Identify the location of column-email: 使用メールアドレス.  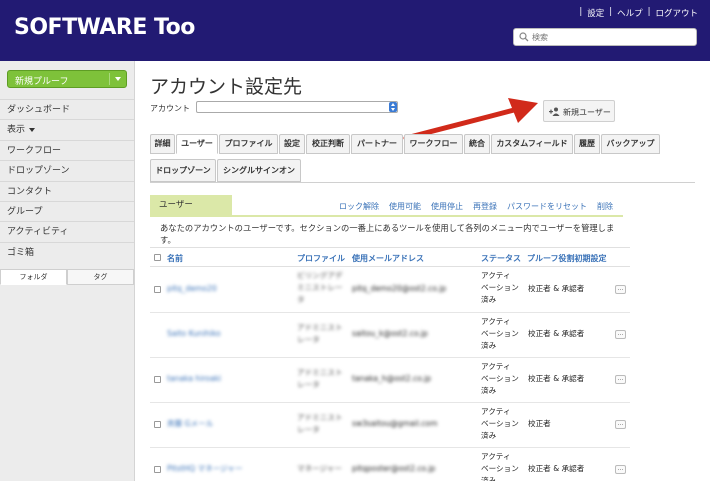
(388, 258).